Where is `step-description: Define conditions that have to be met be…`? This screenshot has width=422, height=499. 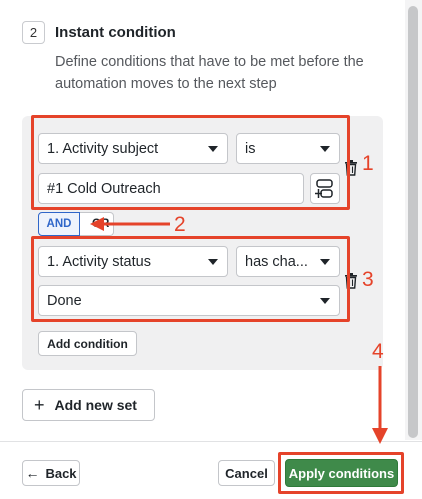 step-description: Define conditions that have to be met be… is located at coordinates (209, 73).